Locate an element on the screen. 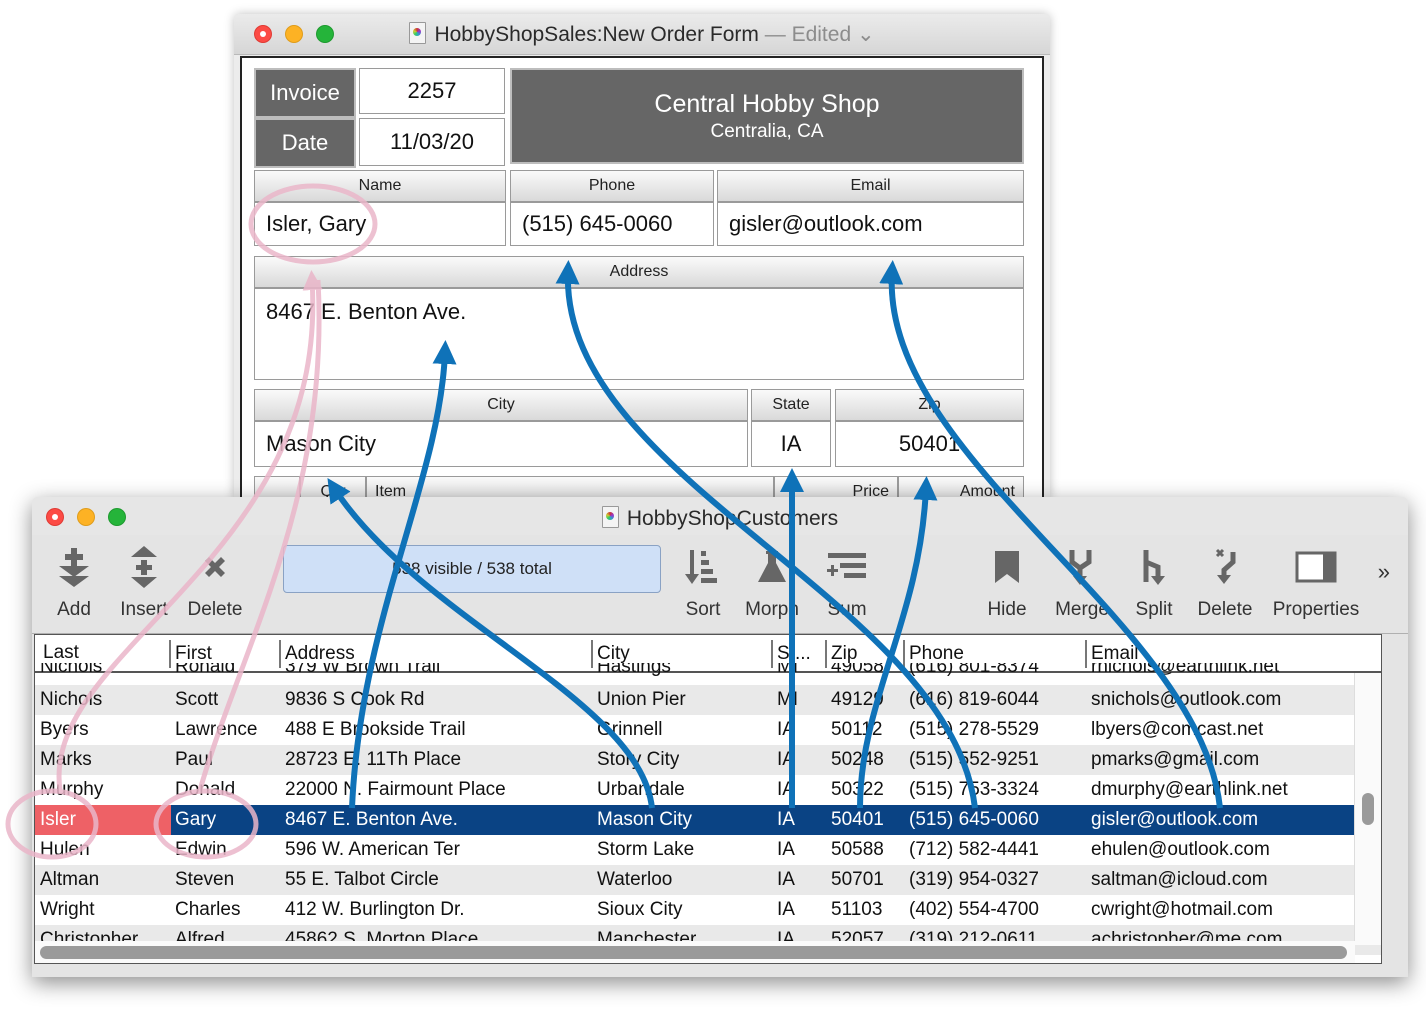 This screenshot has height=1012, width=1426. cell-email: ehulen@outlook.com is located at coordinates (1180, 850).